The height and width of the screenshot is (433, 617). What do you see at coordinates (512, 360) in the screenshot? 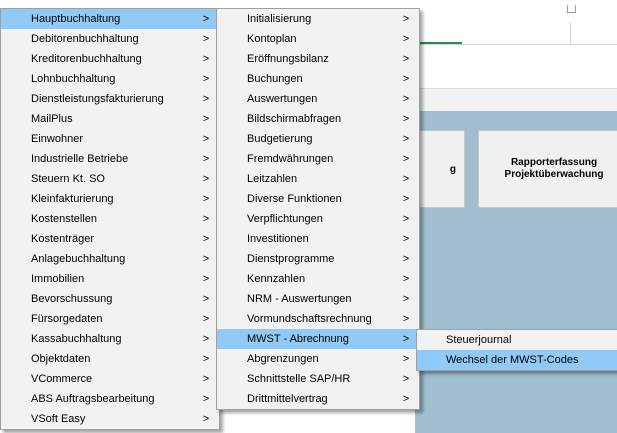
I see `menu-item-label: Wechsel der MWST-Codes` at bounding box center [512, 360].